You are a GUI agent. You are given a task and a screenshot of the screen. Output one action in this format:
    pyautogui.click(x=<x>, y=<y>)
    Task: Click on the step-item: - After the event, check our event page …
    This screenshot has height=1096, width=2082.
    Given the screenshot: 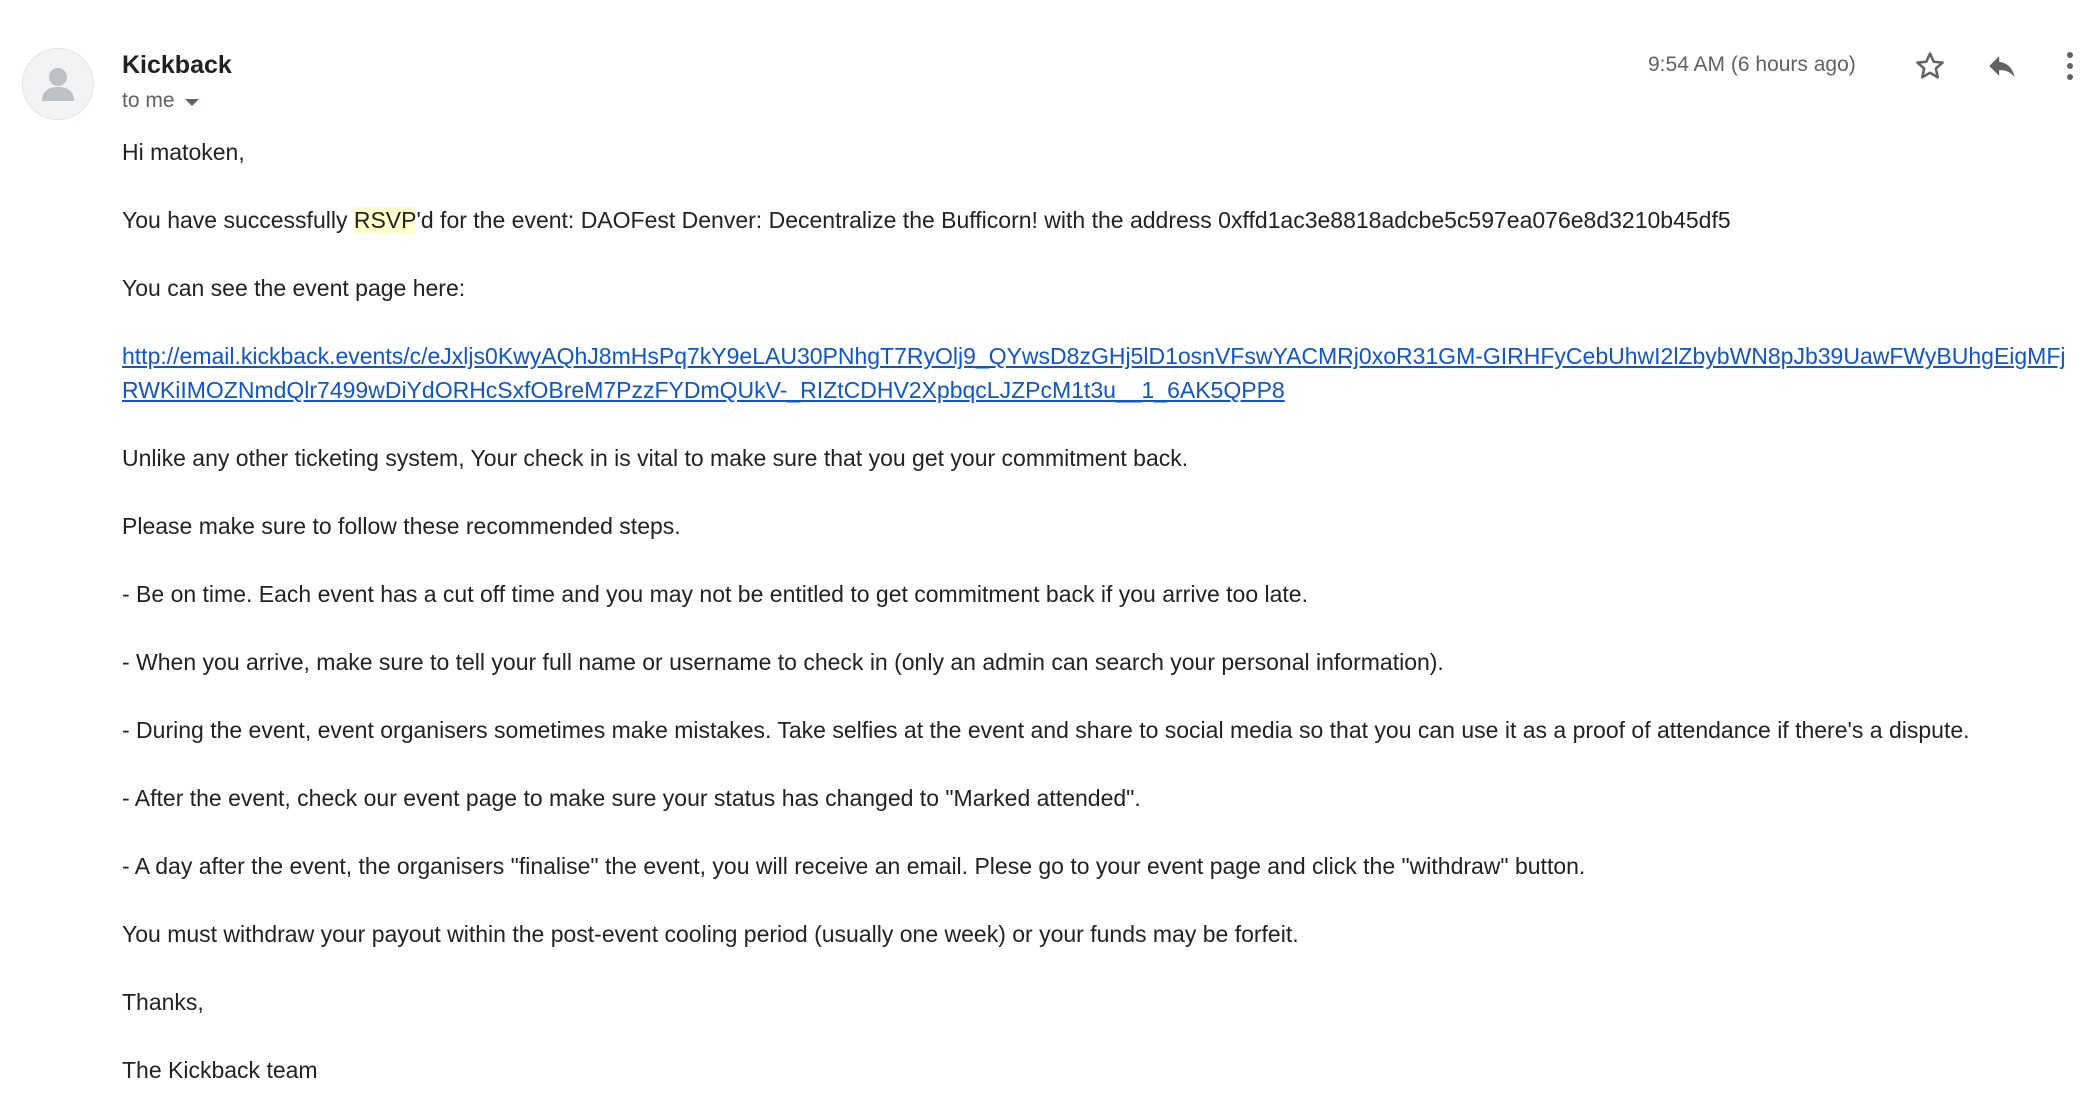 What is the action you would take?
    pyautogui.click(x=631, y=798)
    